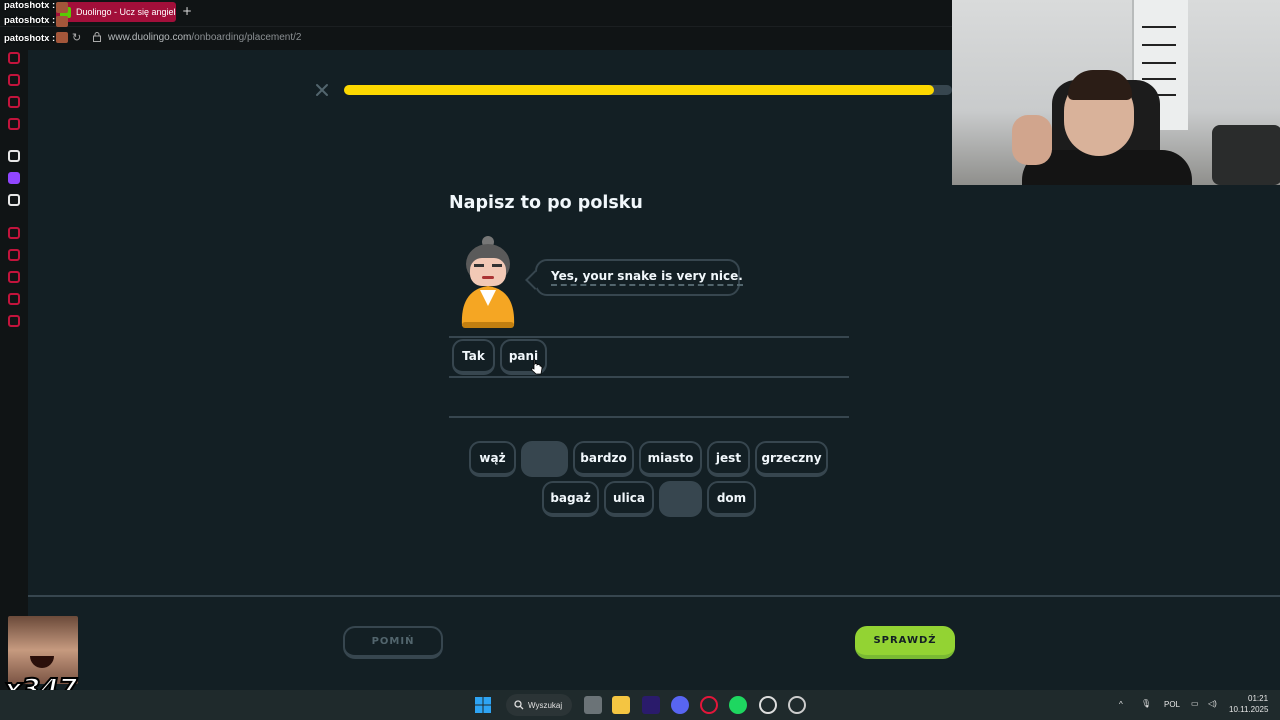  What do you see at coordinates (1195, 703) in the screenshot?
I see `network-icon: ▭` at bounding box center [1195, 703].